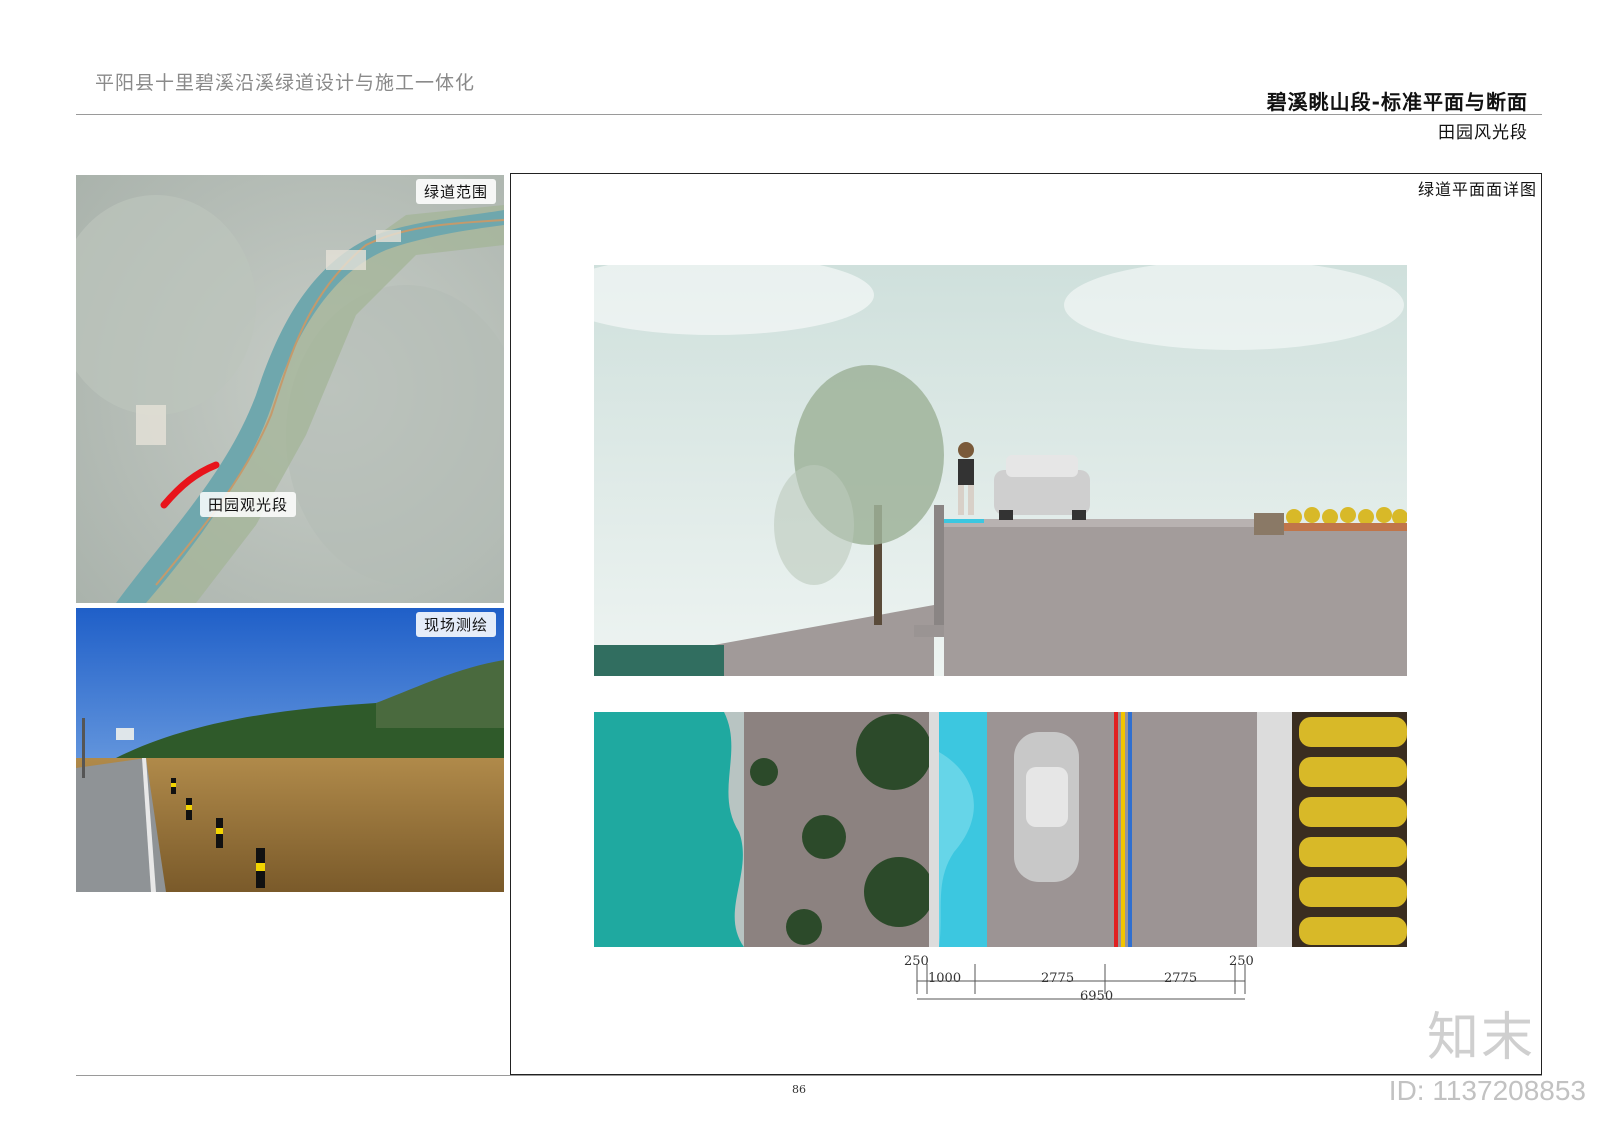  I want to click on main-panel-label: 绿道平面面详图, so click(1477, 189).